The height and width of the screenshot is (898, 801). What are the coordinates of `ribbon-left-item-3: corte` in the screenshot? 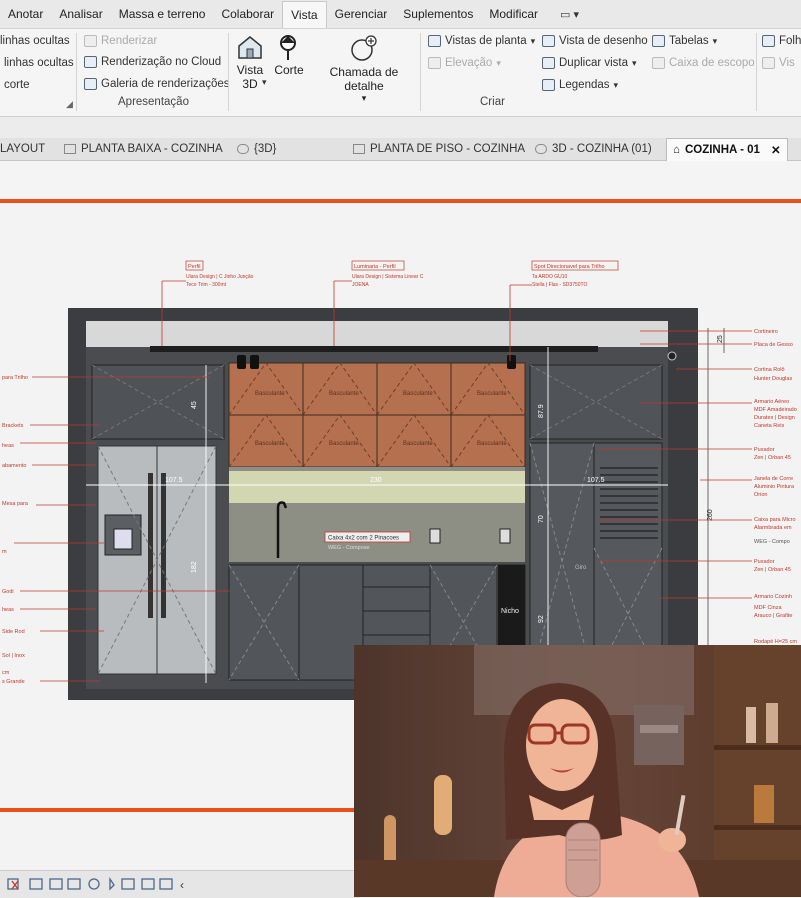 It's located at (17, 85).